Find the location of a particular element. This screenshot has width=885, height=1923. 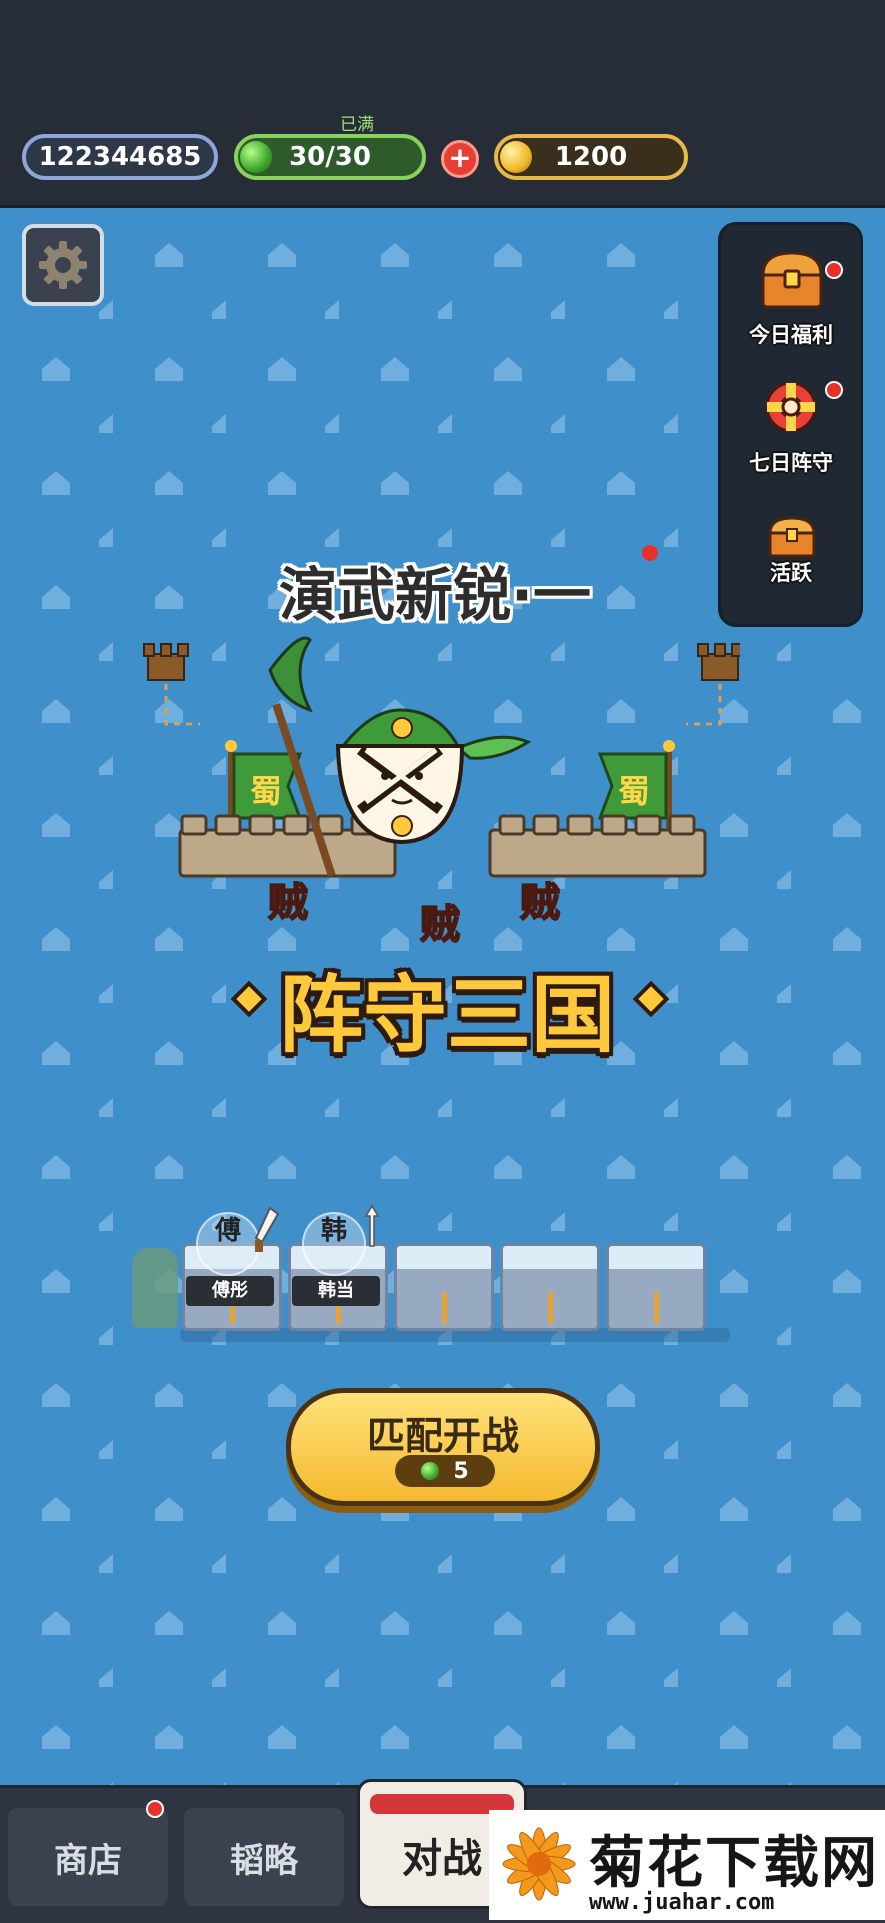

activity-label: 活跃 is located at coordinates (791, 573).